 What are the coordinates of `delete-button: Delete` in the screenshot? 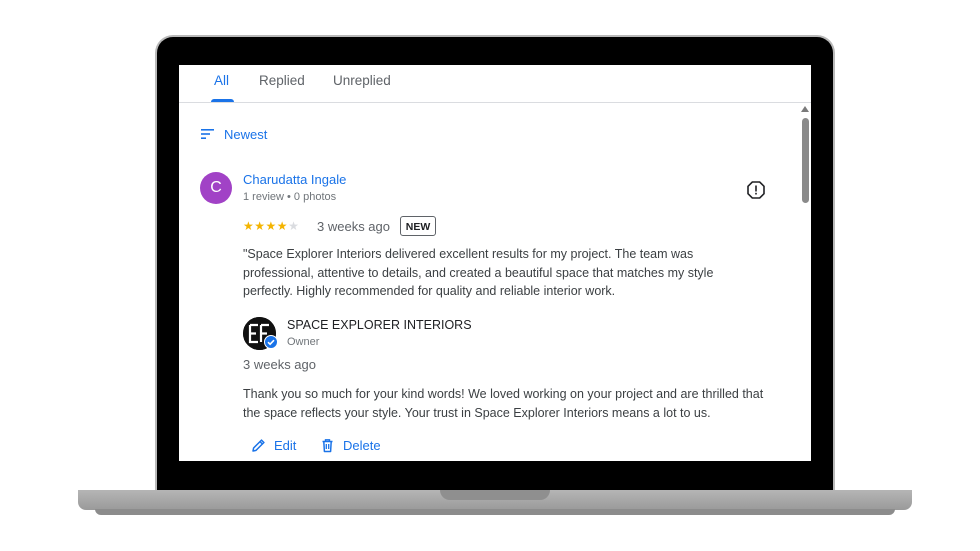 It's located at (350, 445).